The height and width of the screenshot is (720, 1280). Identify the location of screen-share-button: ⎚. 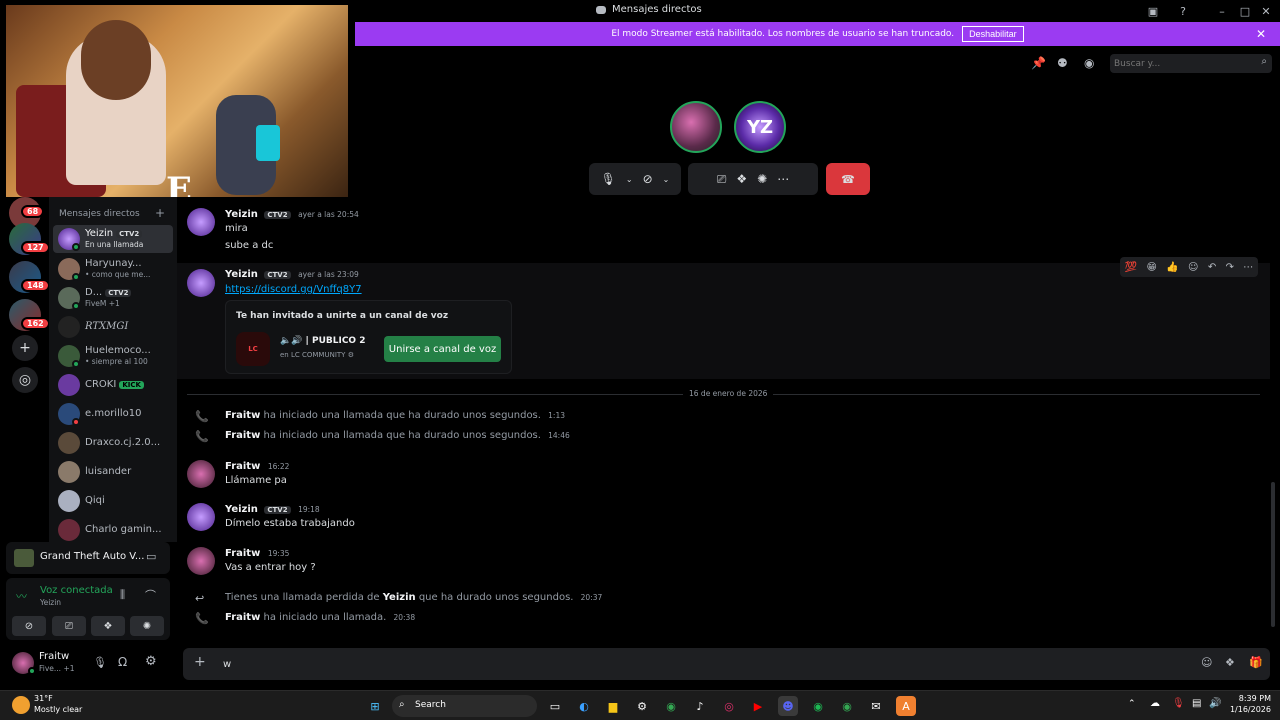
(69, 626).